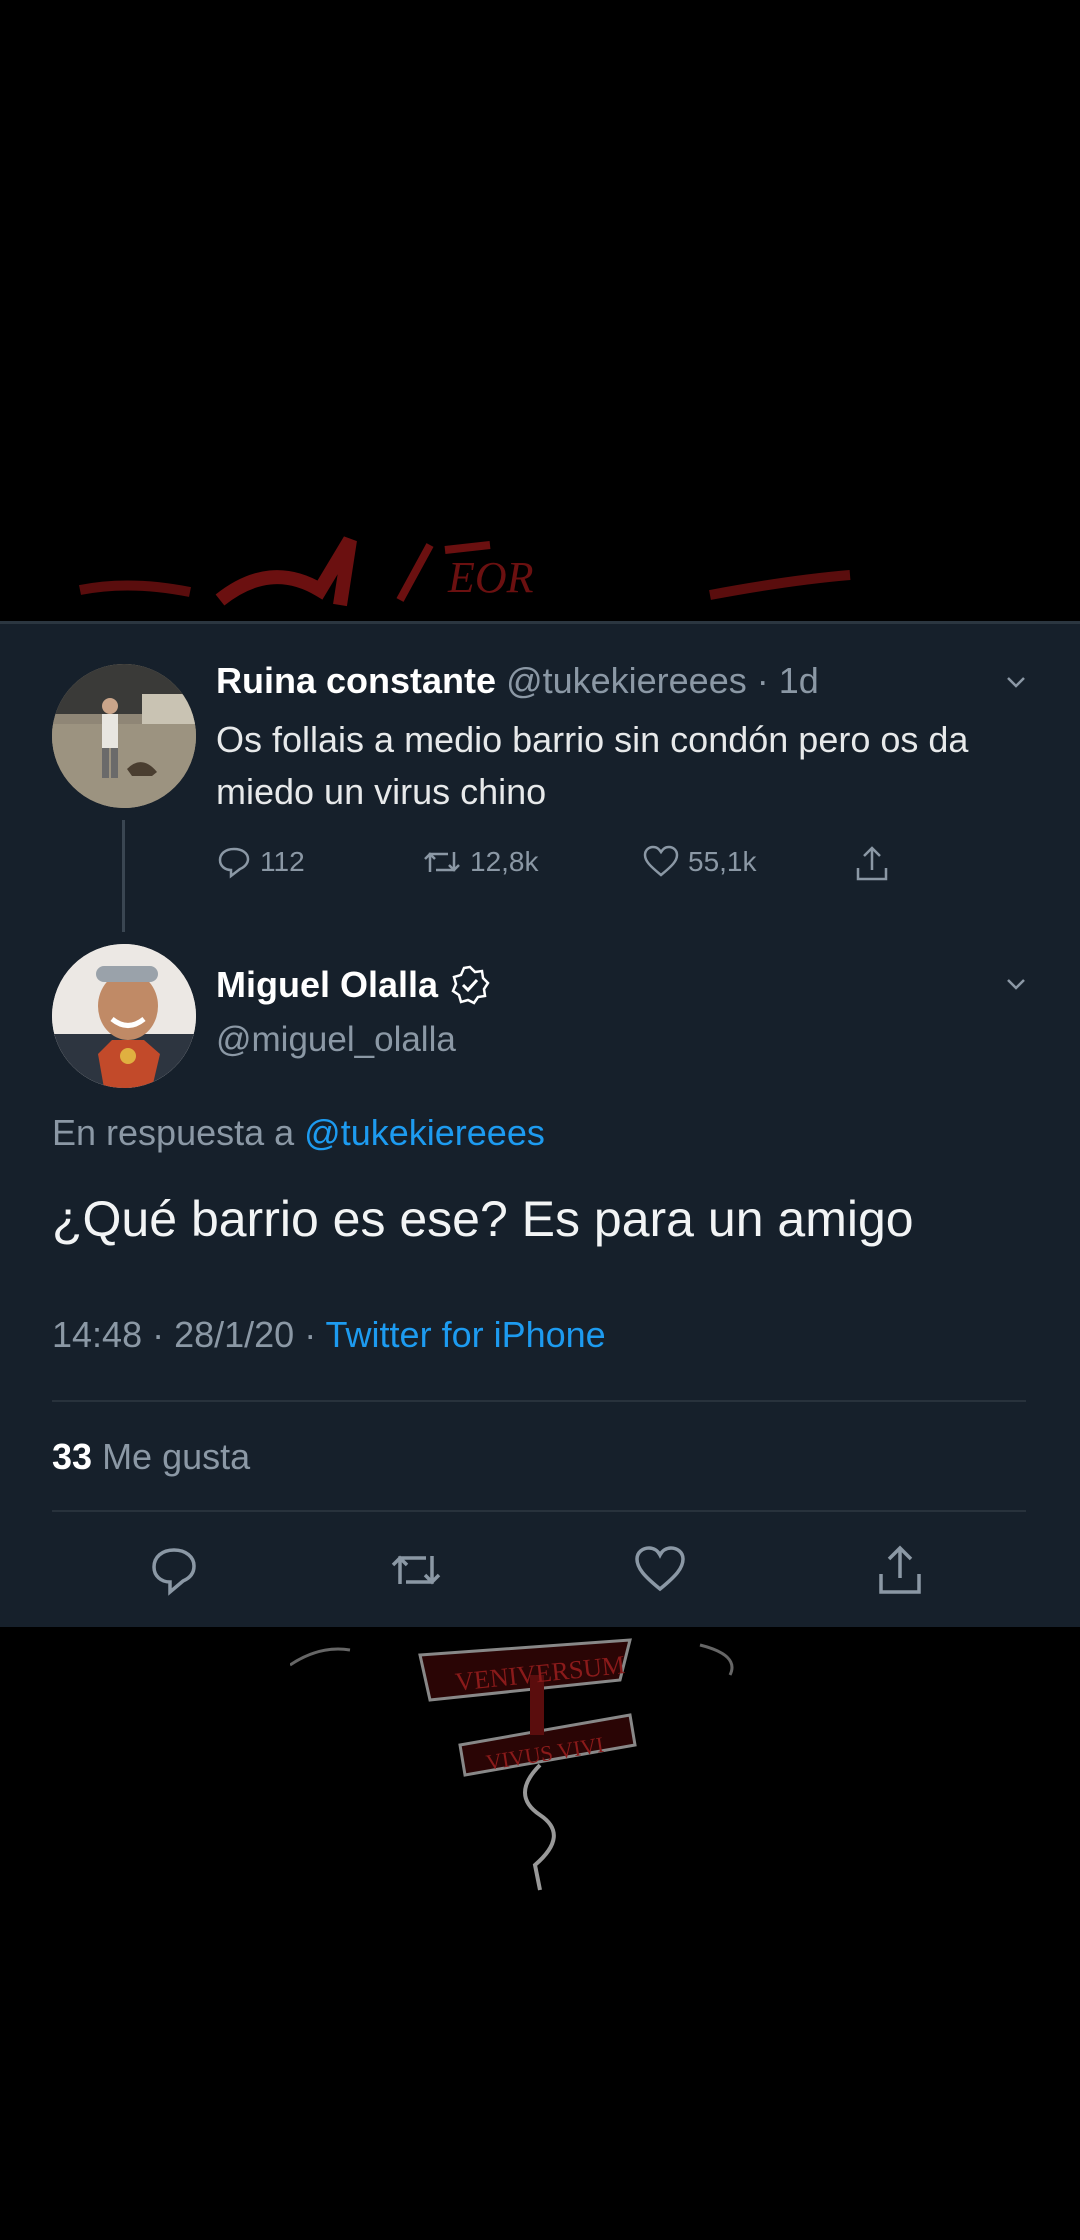 The width and height of the screenshot is (1080, 2240). I want to click on original-tweet-header: Ruina constante @tukekiereees · 1d, so click(517, 681).